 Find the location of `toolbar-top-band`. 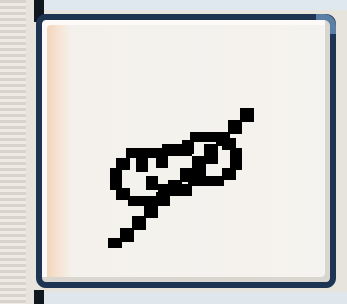

toolbar-top-band is located at coordinates (195, 5).